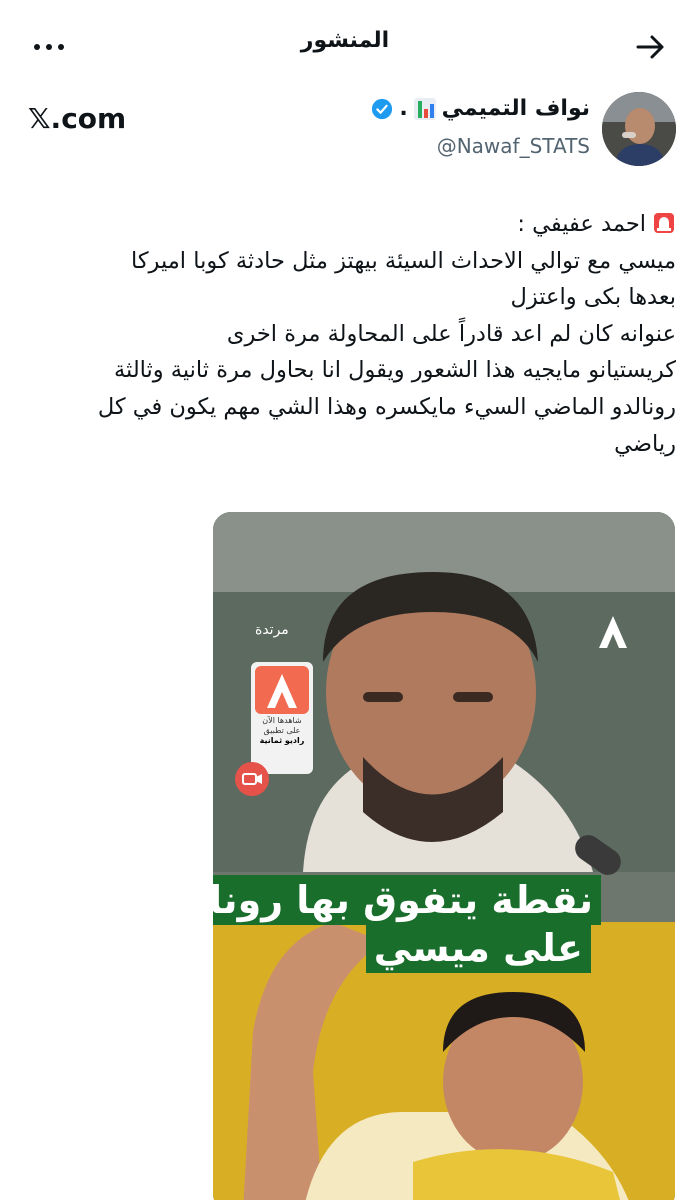  What do you see at coordinates (613, 632) in the screenshot?
I see `thmanyah-logo-icon` at bounding box center [613, 632].